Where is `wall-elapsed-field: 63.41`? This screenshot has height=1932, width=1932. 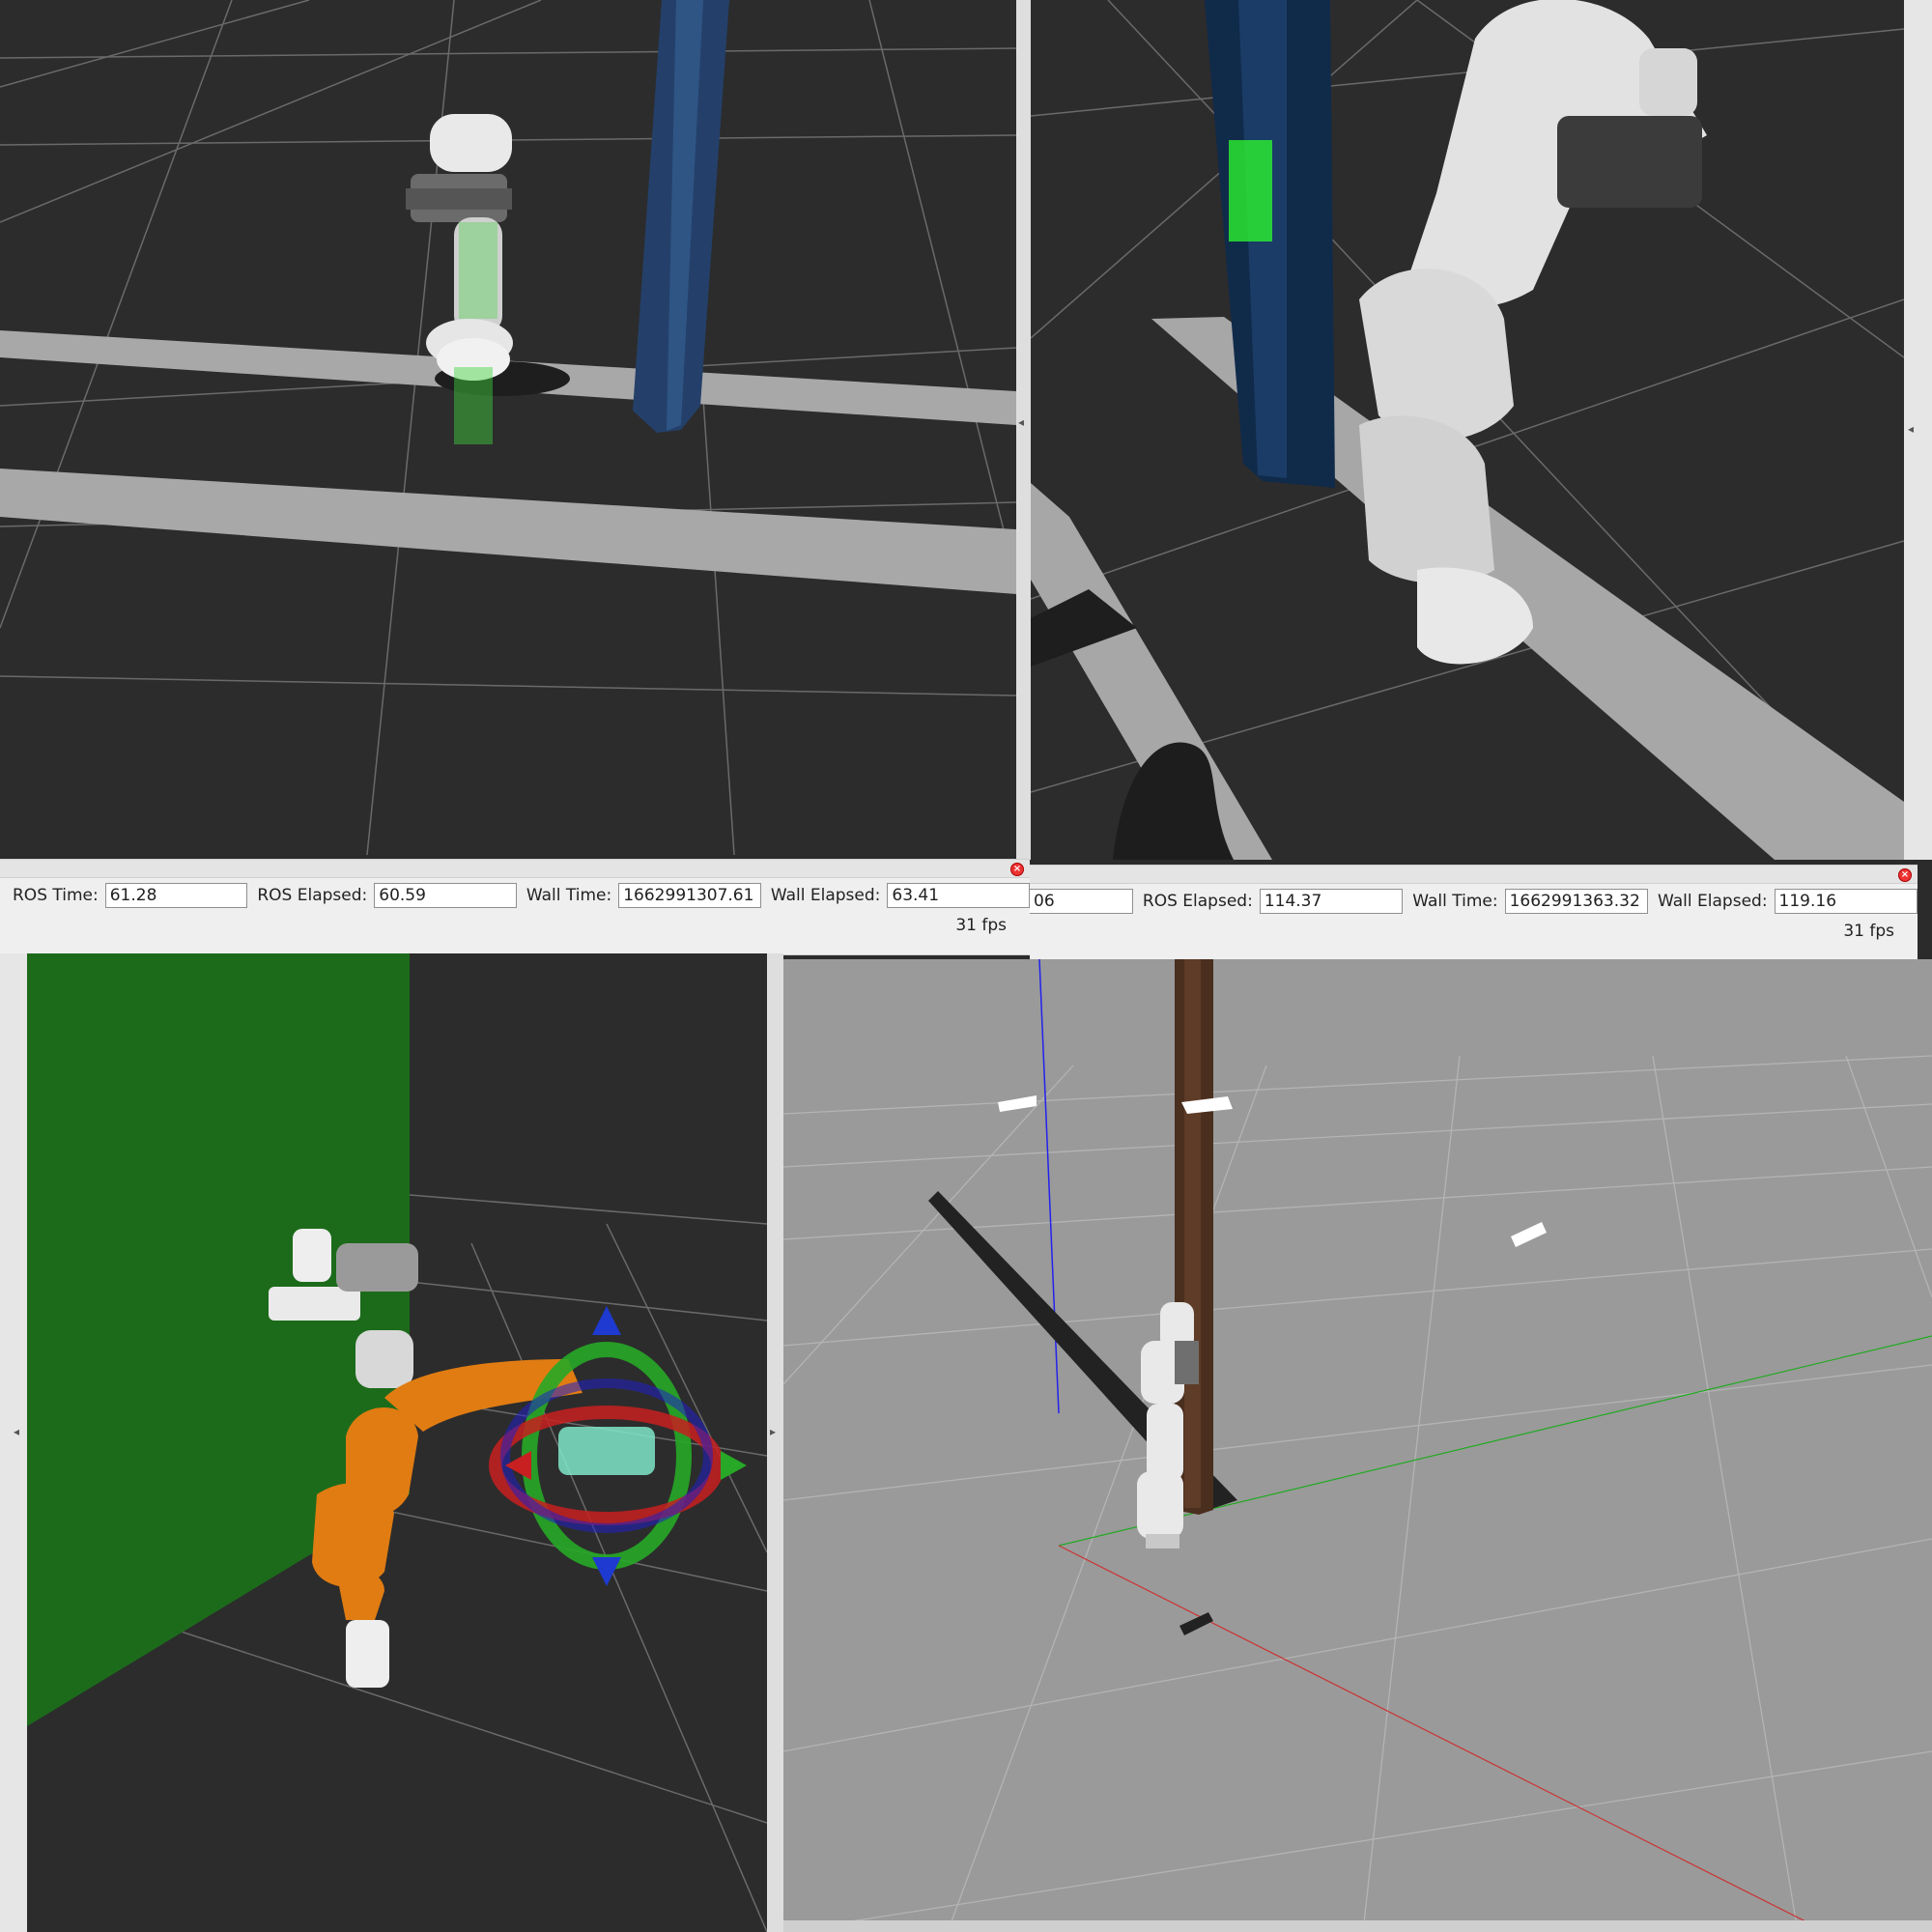 wall-elapsed-field: 63.41 is located at coordinates (959, 895).